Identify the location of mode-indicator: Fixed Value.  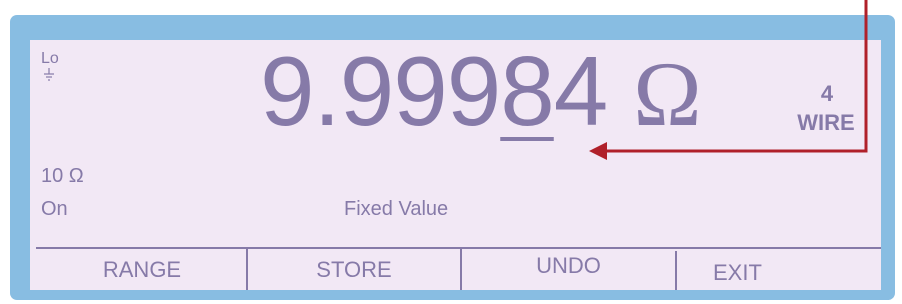
(396, 209).